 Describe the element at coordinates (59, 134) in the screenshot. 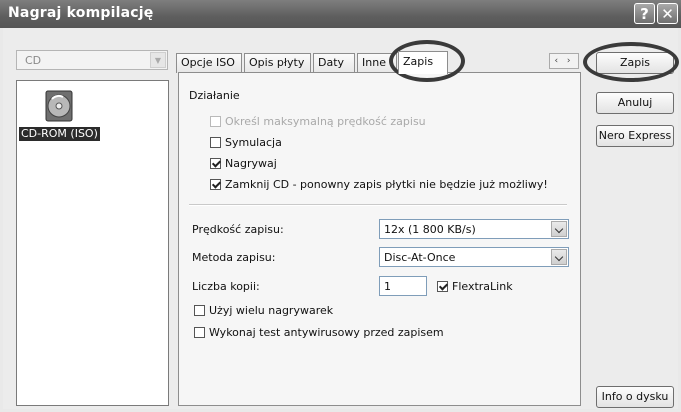

I see `compilation-item-cd-rom-iso: CD-ROM (ISO)` at that location.